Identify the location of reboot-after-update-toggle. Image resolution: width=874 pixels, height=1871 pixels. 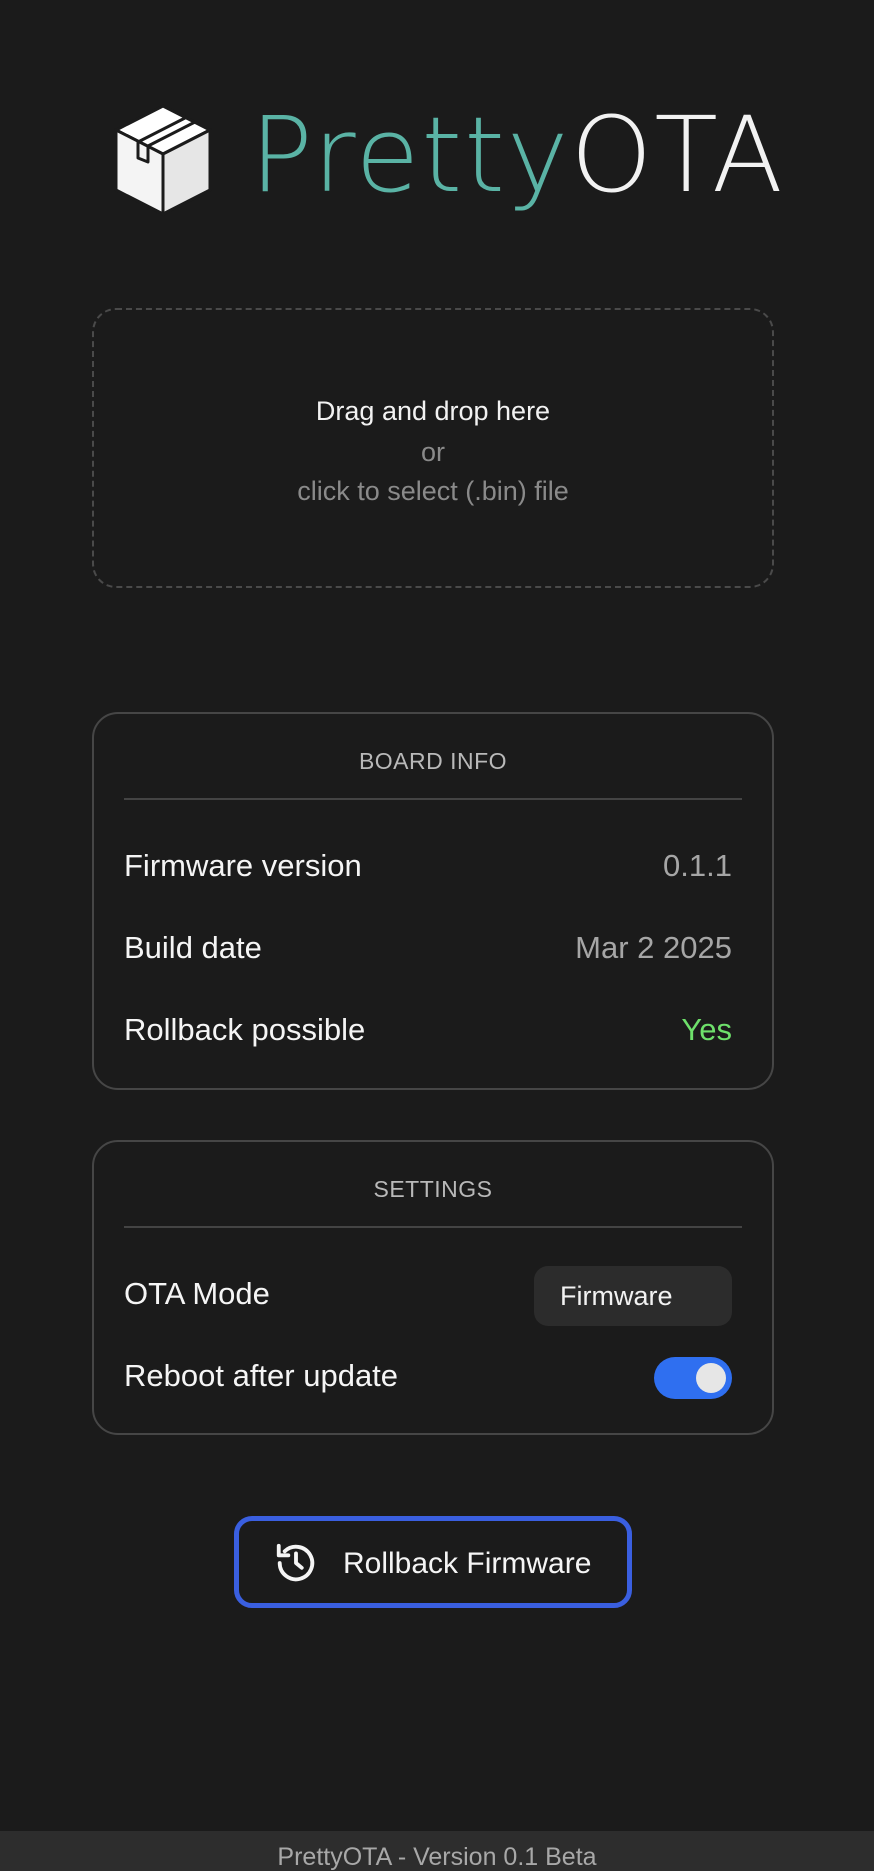
(693, 1378).